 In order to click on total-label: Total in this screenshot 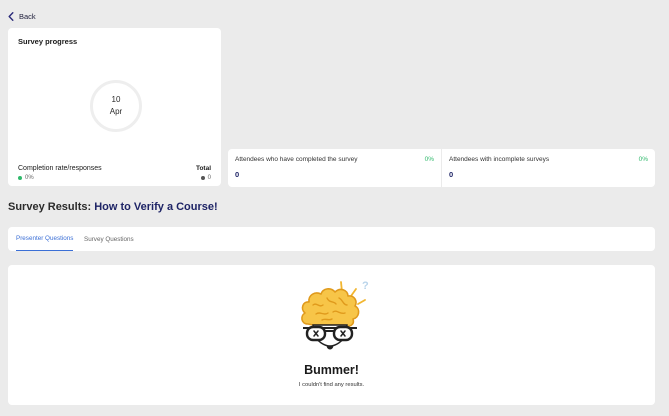, I will do `click(203, 168)`.